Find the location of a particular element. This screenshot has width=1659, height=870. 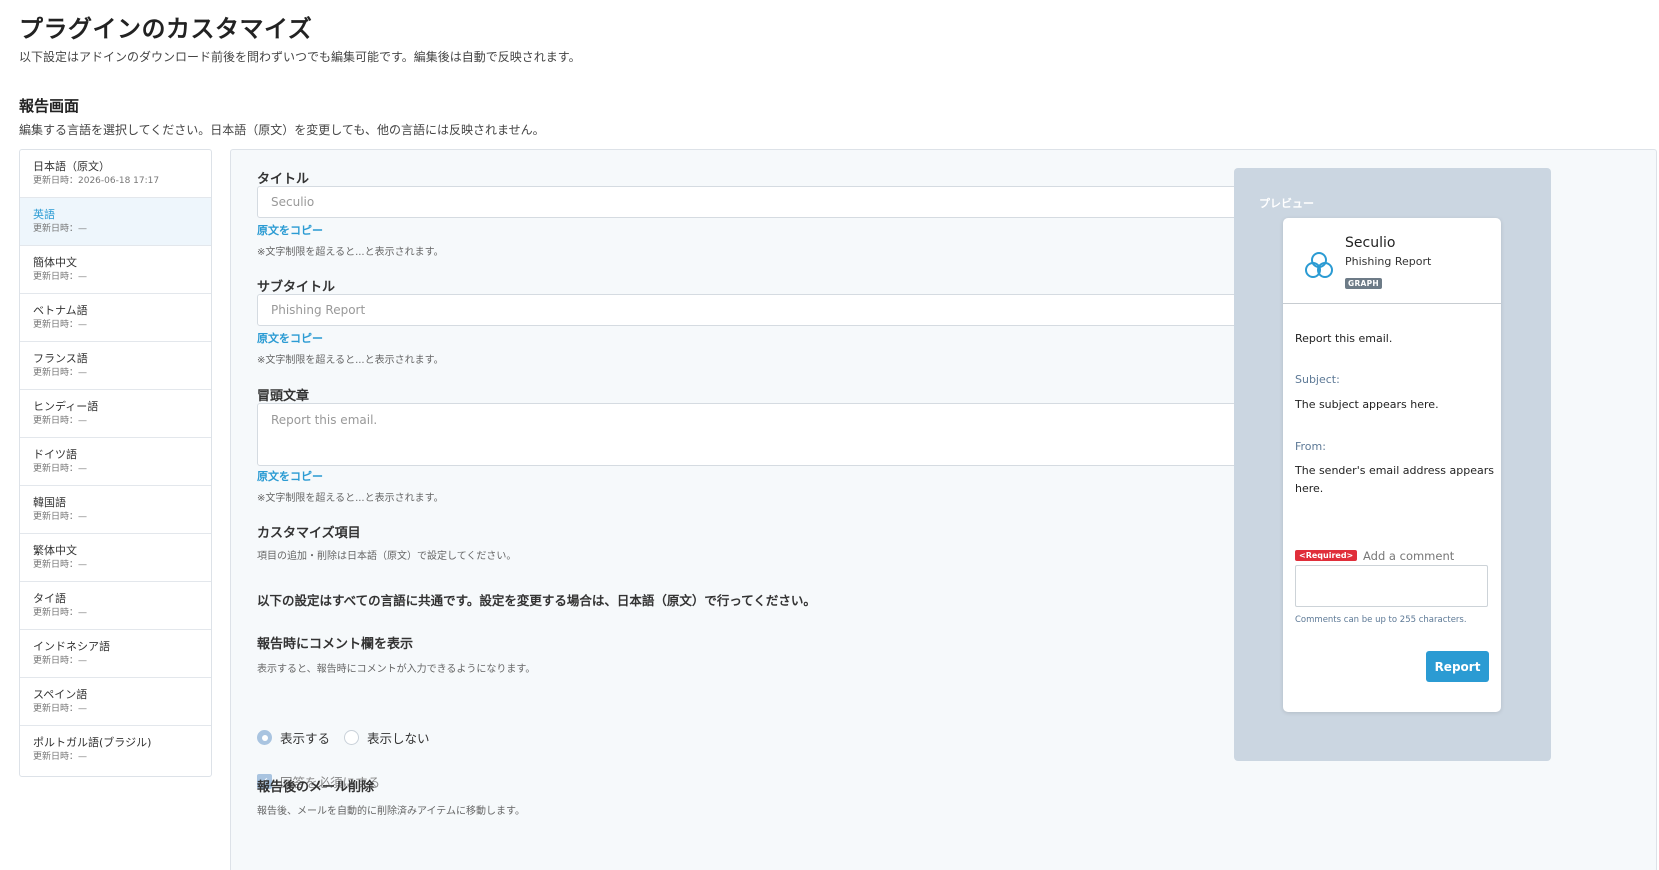

preview-from-label: From: is located at coordinates (1310, 446).